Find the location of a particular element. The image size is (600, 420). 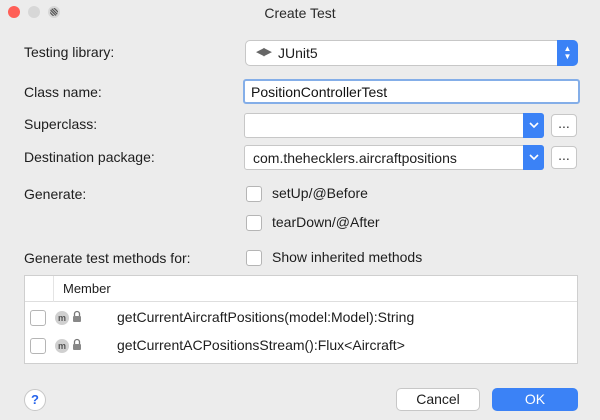

setup-checkbox is located at coordinates (254, 194).